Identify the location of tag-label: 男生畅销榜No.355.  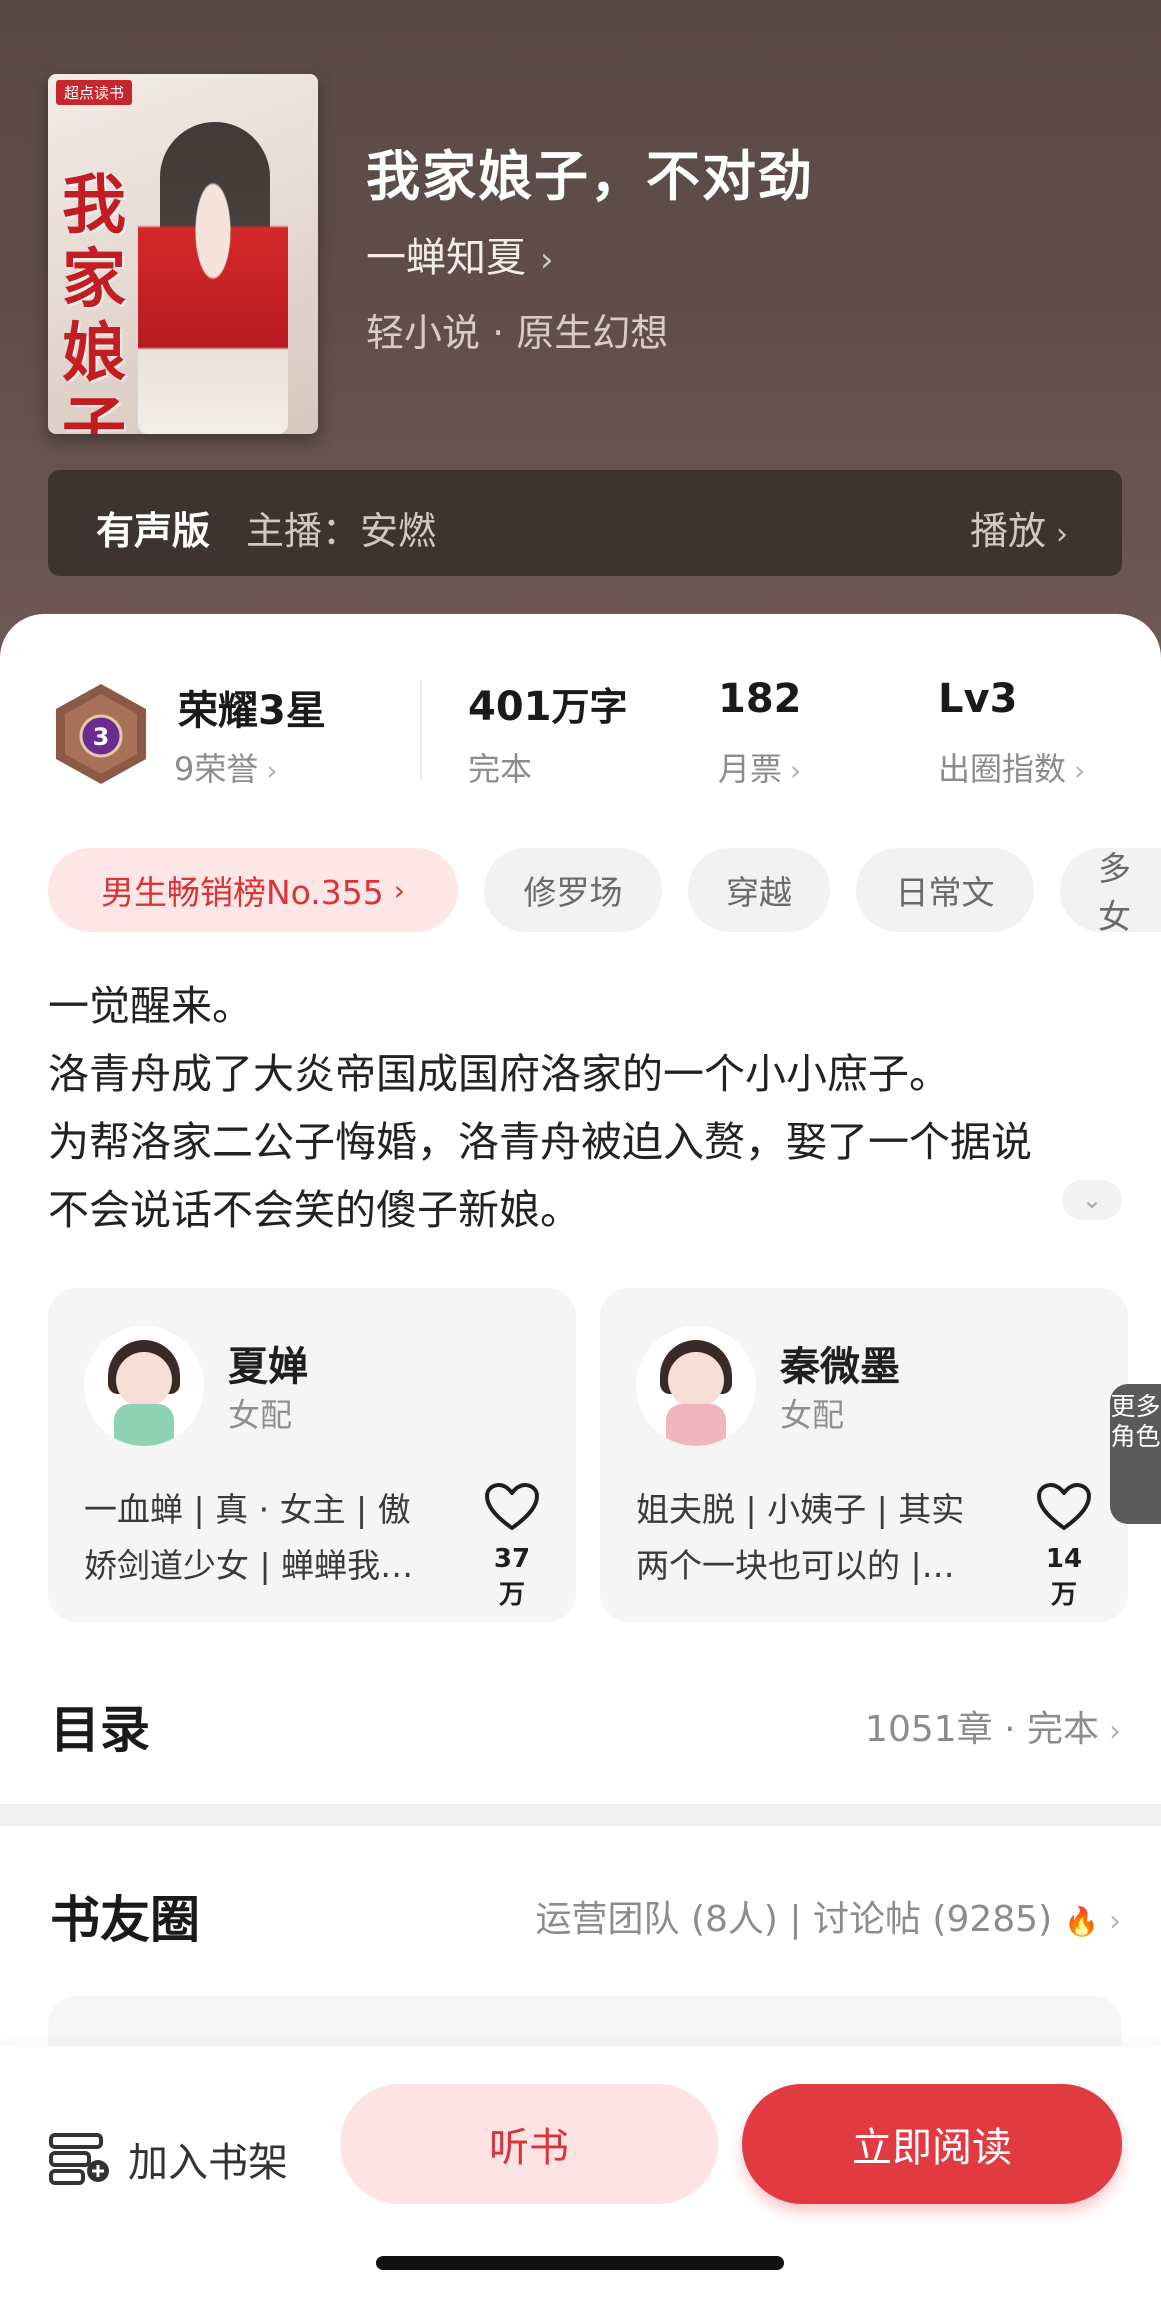
(242, 892).